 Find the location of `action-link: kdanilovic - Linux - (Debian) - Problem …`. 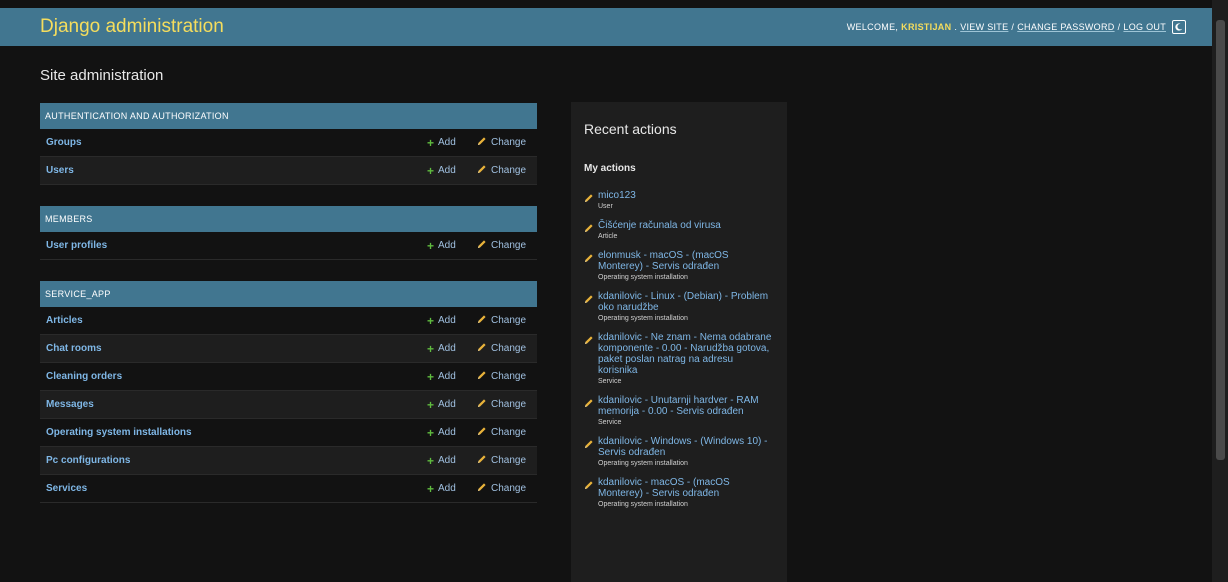

action-link: kdanilovic - Linux - (Debian) - Problem … is located at coordinates (686, 302).